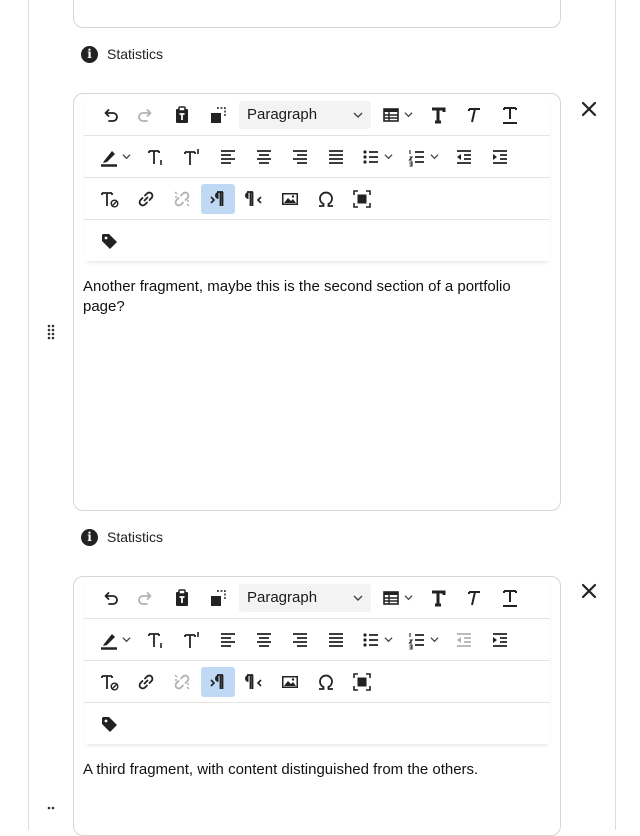  I want to click on clear-format-icon, so click(110, 199).